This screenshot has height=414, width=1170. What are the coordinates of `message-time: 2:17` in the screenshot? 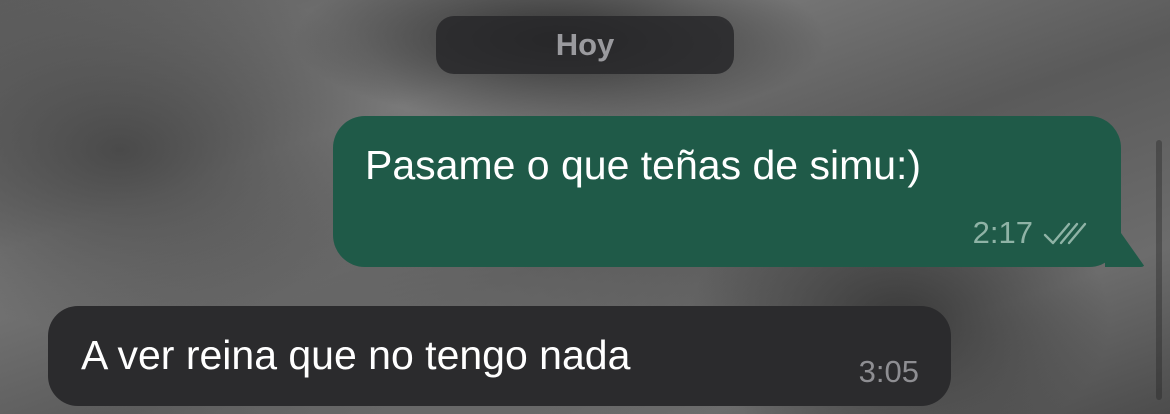 It's located at (1002, 232).